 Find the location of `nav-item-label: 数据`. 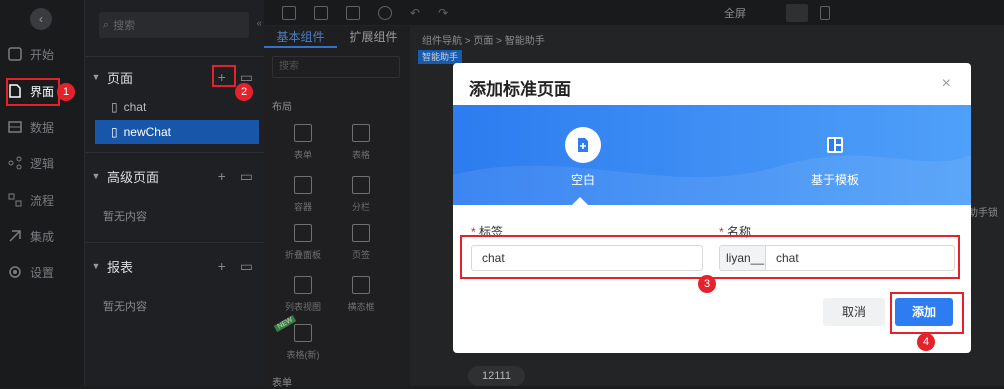

nav-item-label: 数据 is located at coordinates (42, 127).